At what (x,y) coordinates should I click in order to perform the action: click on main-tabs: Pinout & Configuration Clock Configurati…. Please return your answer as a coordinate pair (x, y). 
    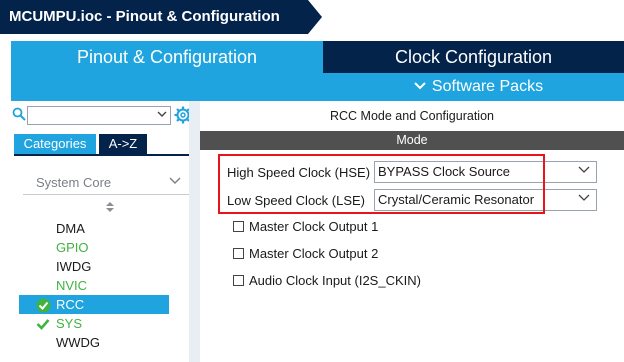
    Looking at the image, I should click on (312, 57).